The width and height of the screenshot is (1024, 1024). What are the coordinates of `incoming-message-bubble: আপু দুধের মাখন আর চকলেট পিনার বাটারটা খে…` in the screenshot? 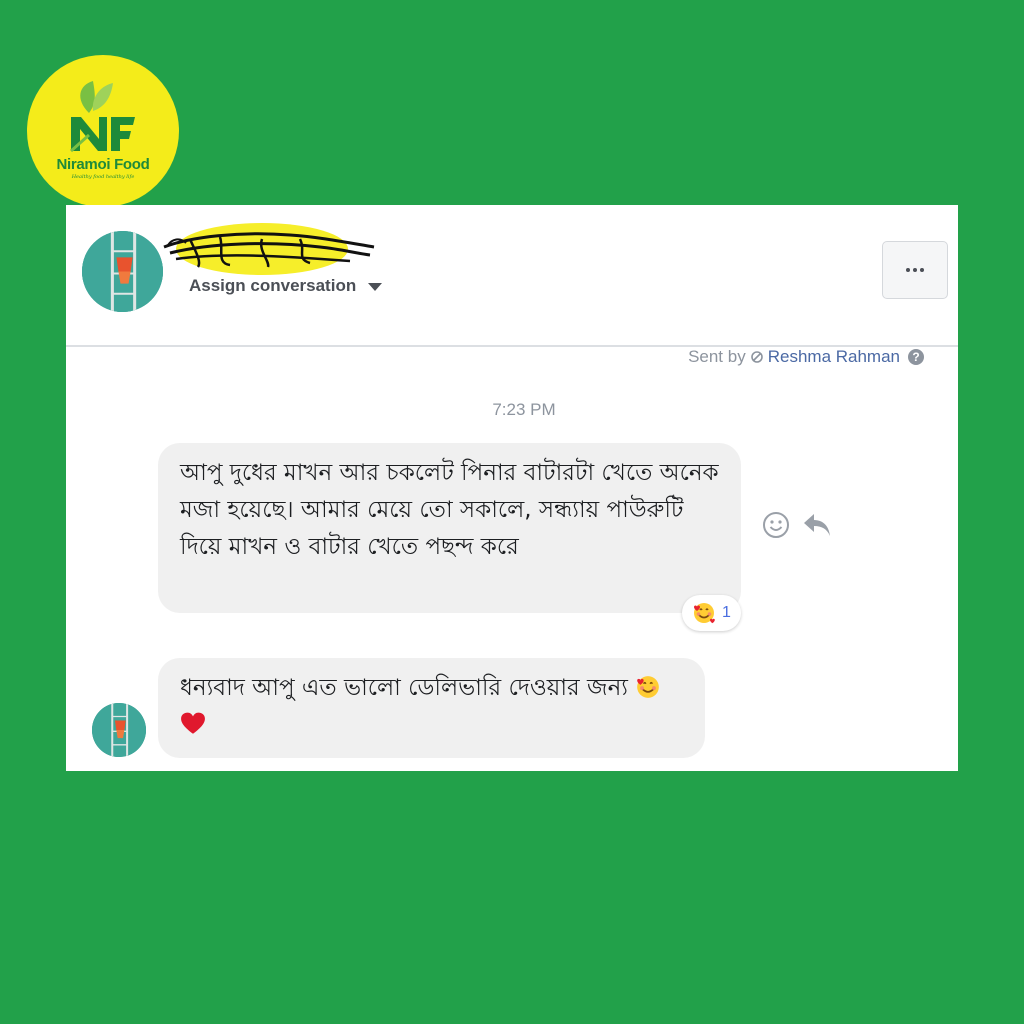 It's located at (449, 528).